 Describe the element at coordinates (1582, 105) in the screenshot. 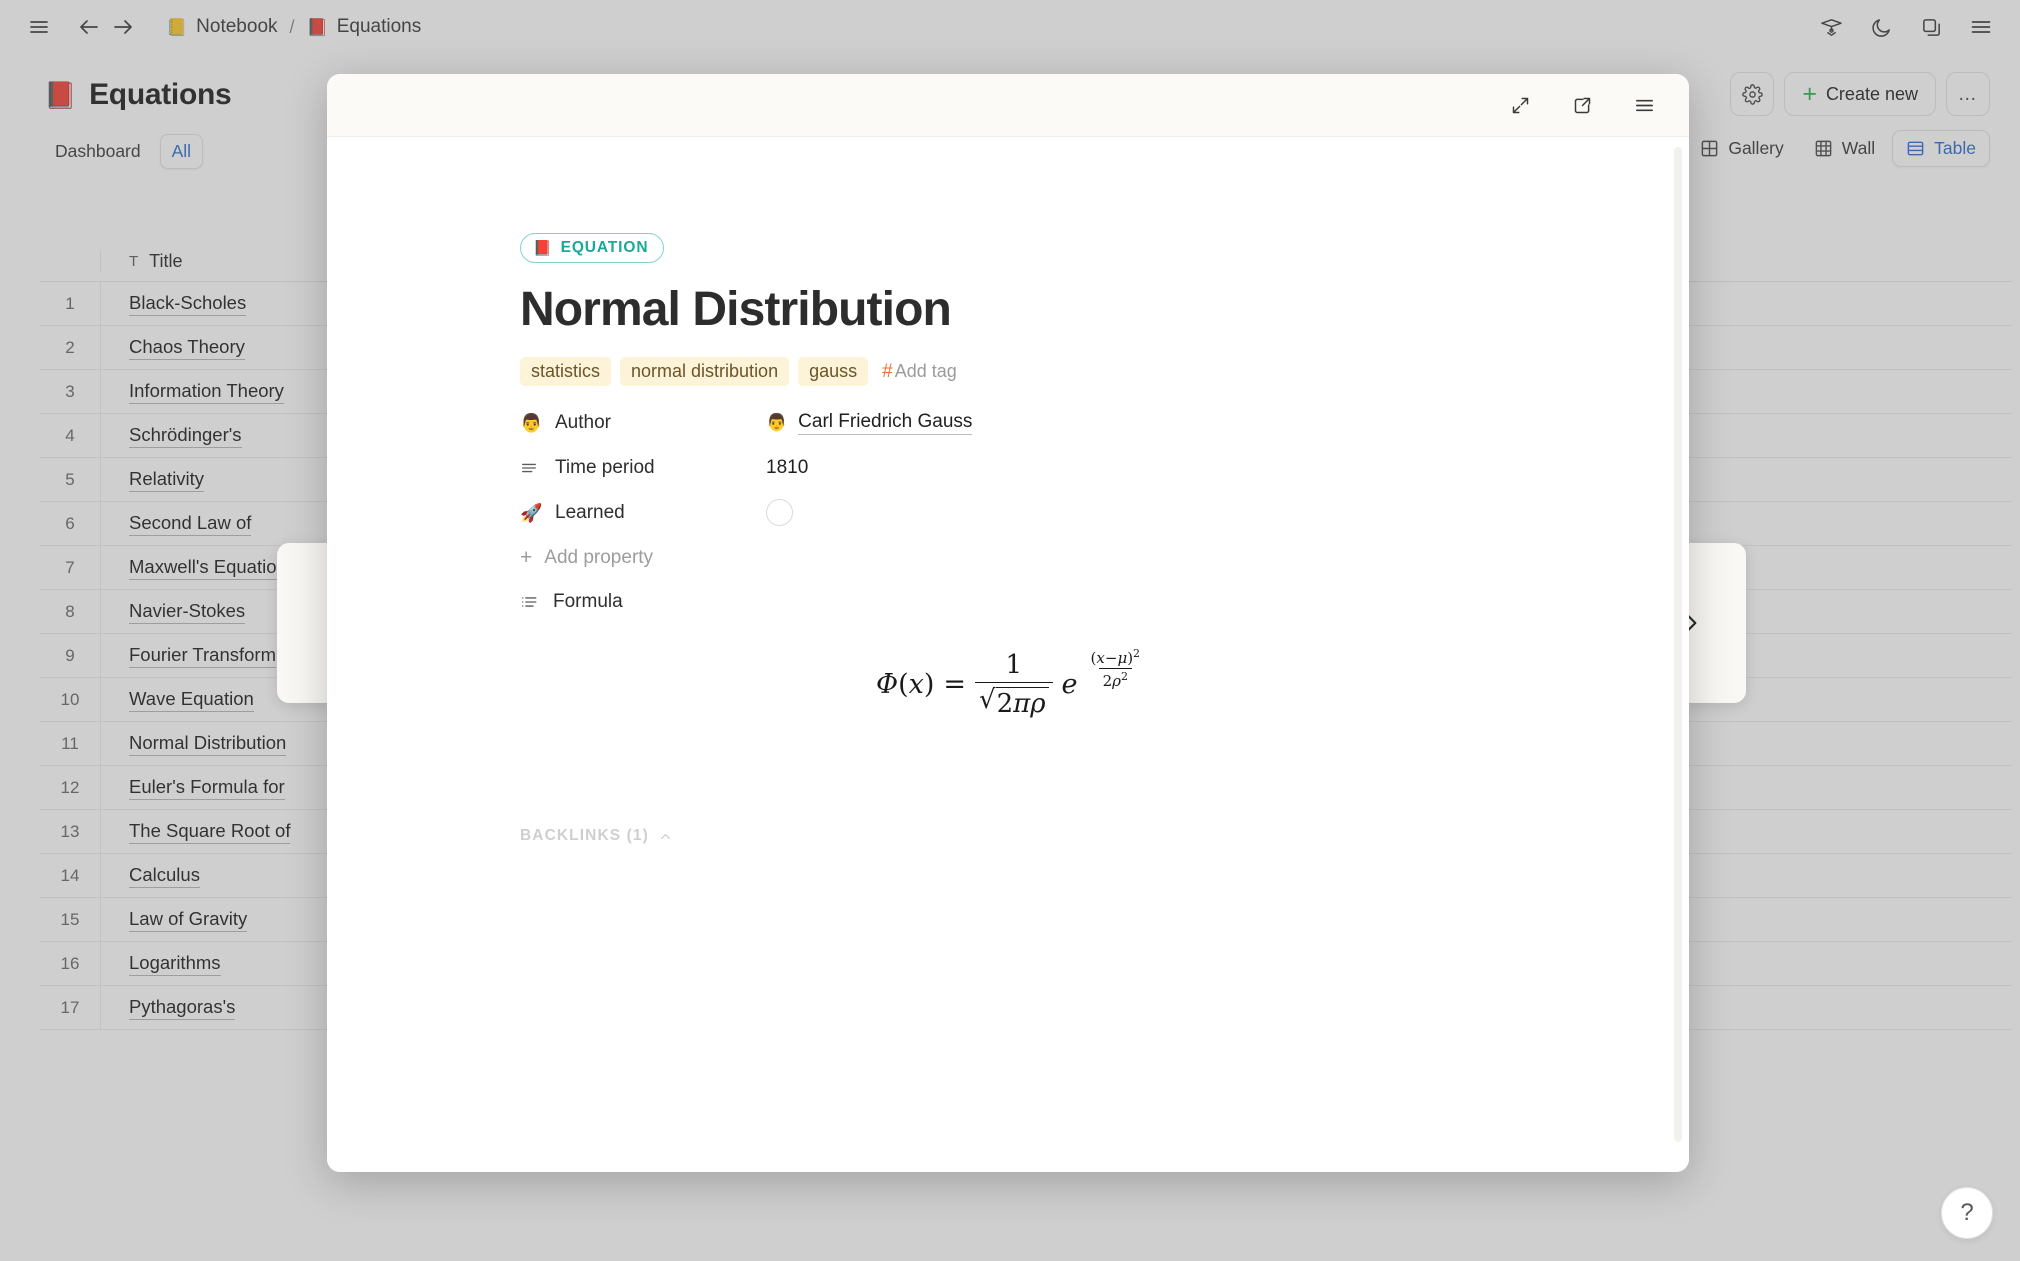

I see `open-external-icon` at that location.